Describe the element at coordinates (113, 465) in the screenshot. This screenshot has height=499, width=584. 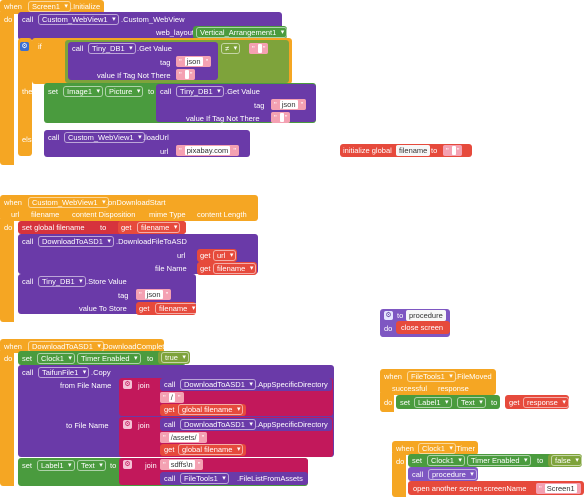
I see `set-label1-to-label: to` at that location.